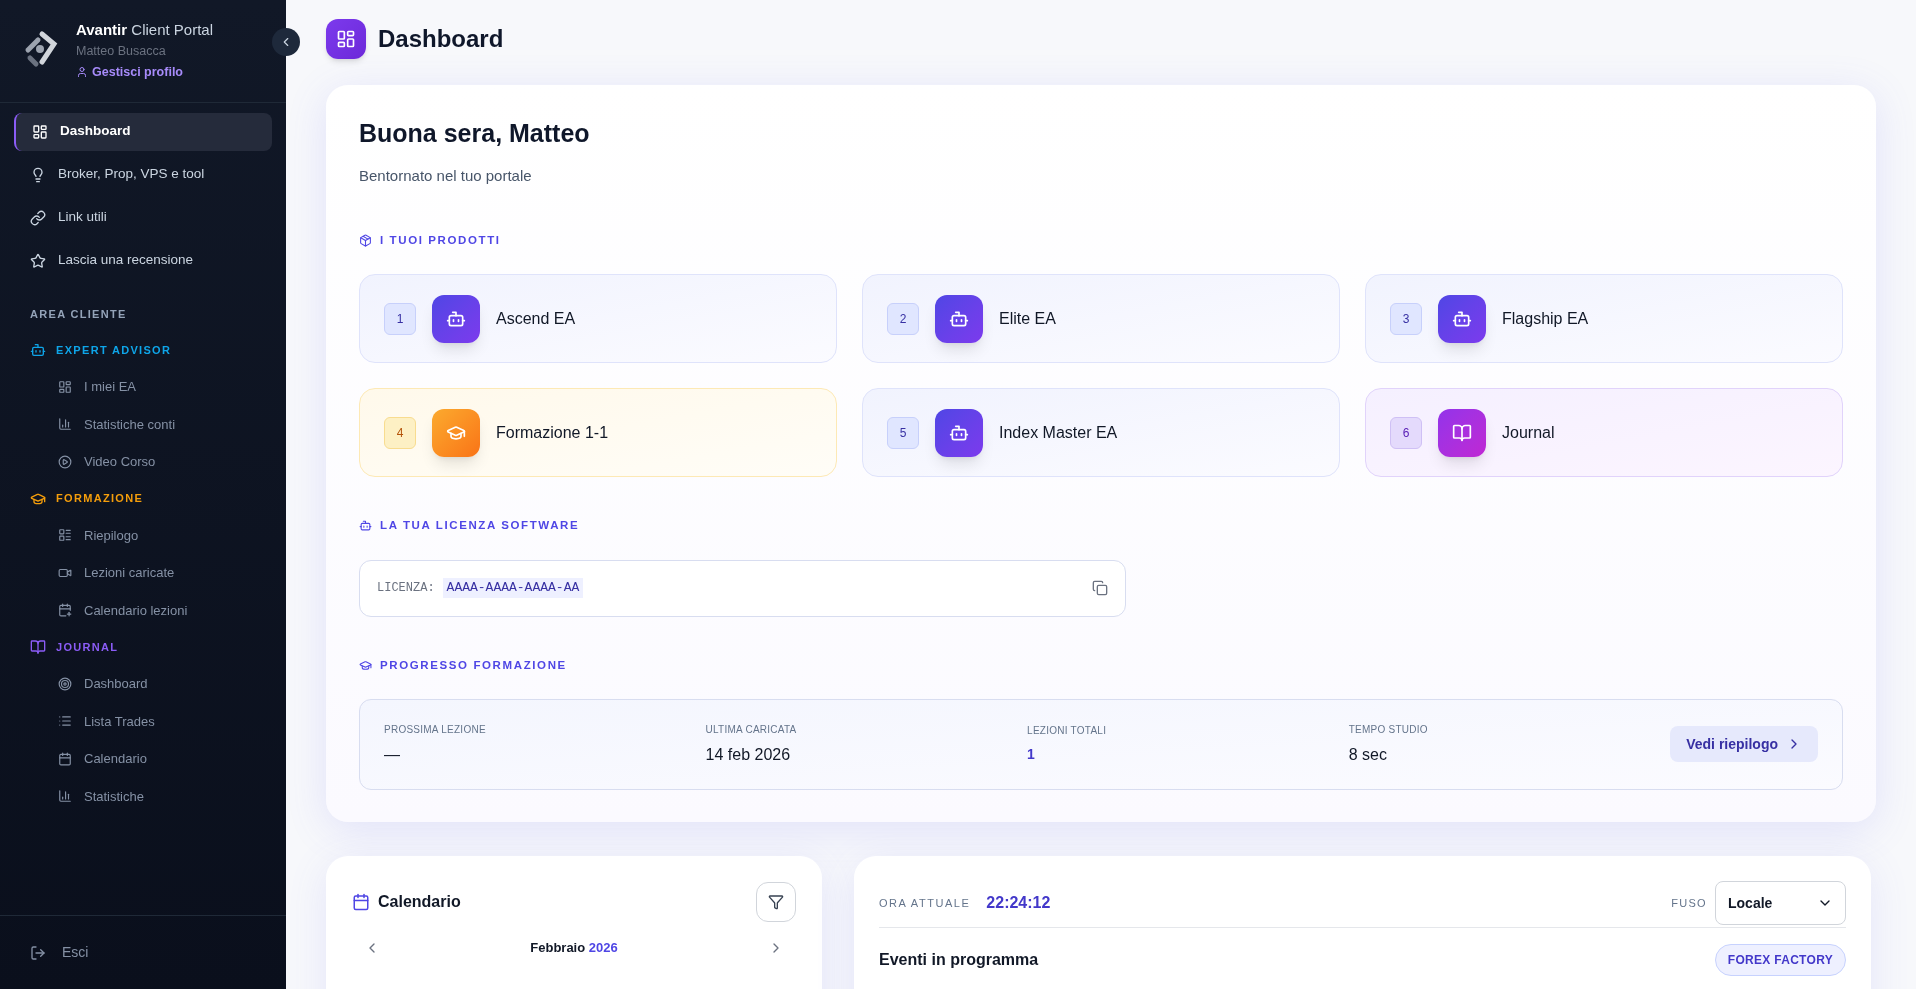  What do you see at coordinates (143, 684) in the screenshot?
I see `nav-subitem: Dashboard` at bounding box center [143, 684].